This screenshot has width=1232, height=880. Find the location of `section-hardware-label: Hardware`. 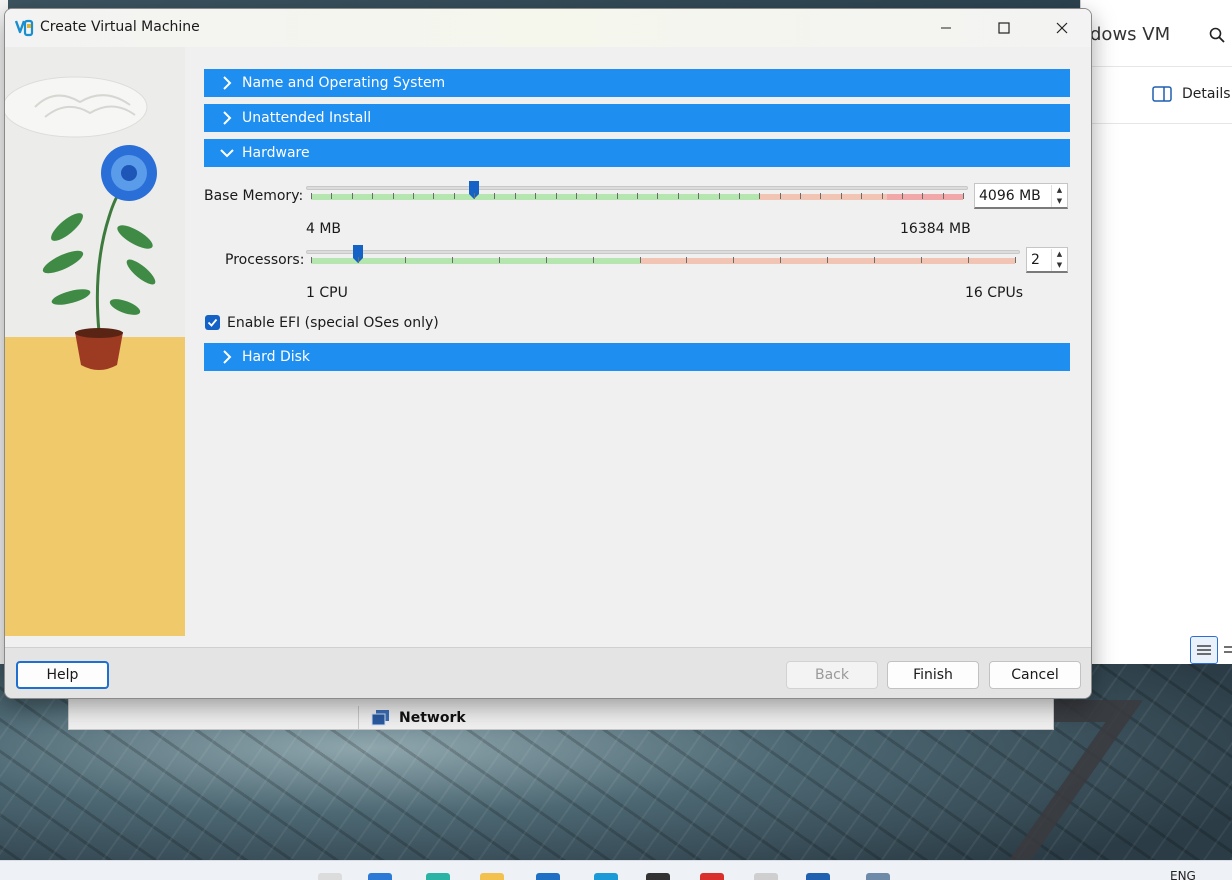

section-hardware-label: Hardware is located at coordinates (276, 153).